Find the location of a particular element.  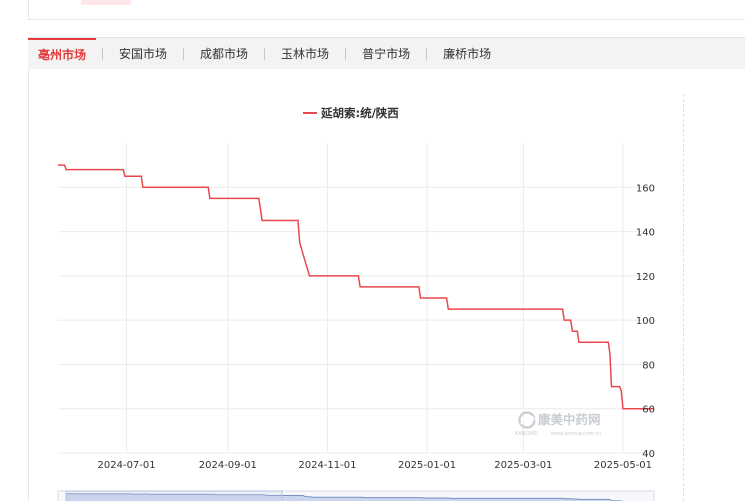

watermark: 康美中药网 KANGMEI www.kmzyw.com.cn is located at coordinates (558, 424).